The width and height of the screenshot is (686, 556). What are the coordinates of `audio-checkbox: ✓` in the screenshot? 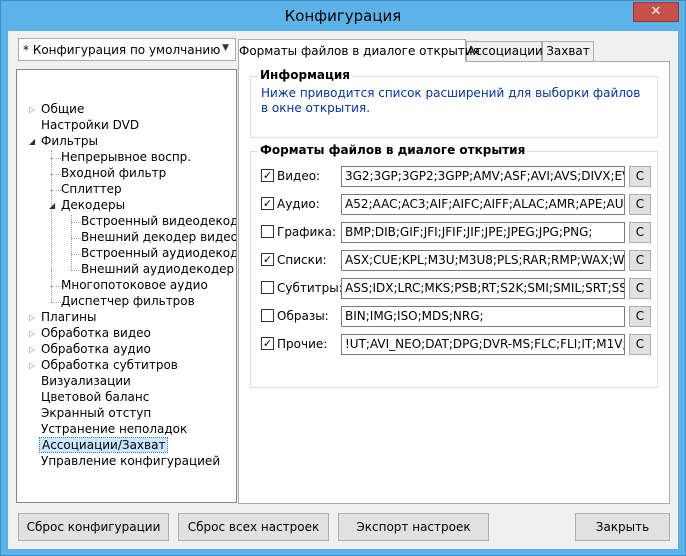 It's located at (267, 203).